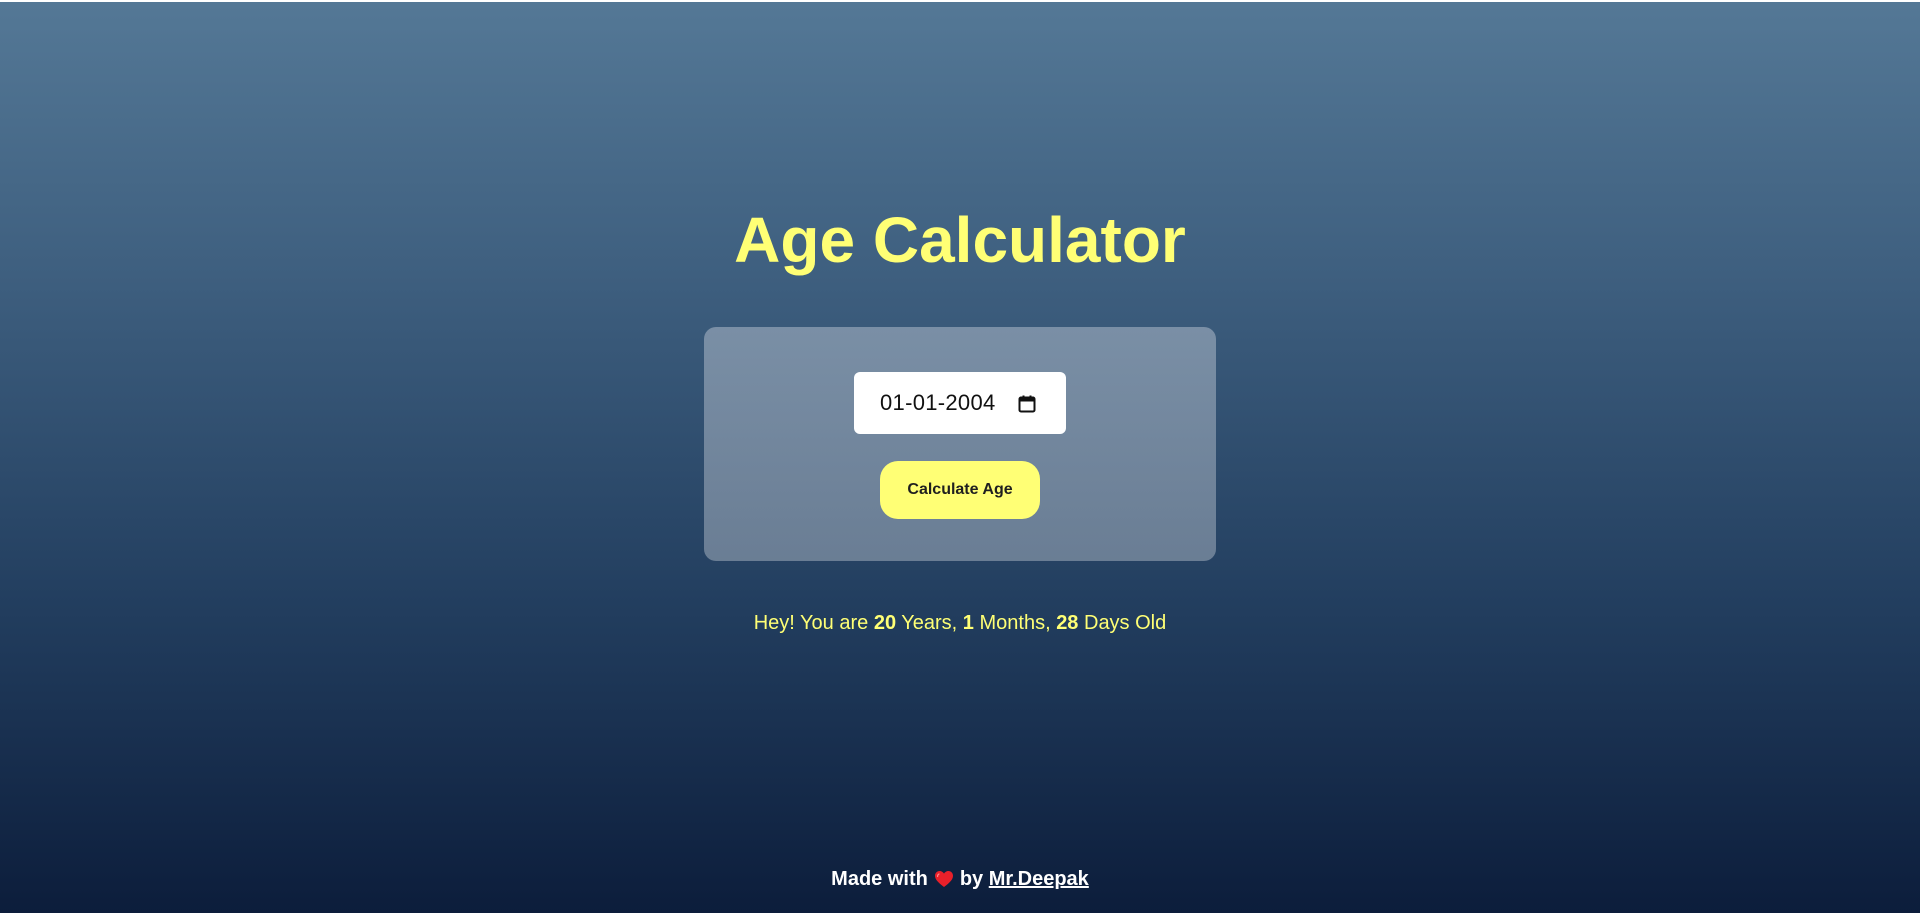 This screenshot has height=915, width=1920. Describe the element at coordinates (885, 623) in the screenshot. I see `result-years: 20` at that location.